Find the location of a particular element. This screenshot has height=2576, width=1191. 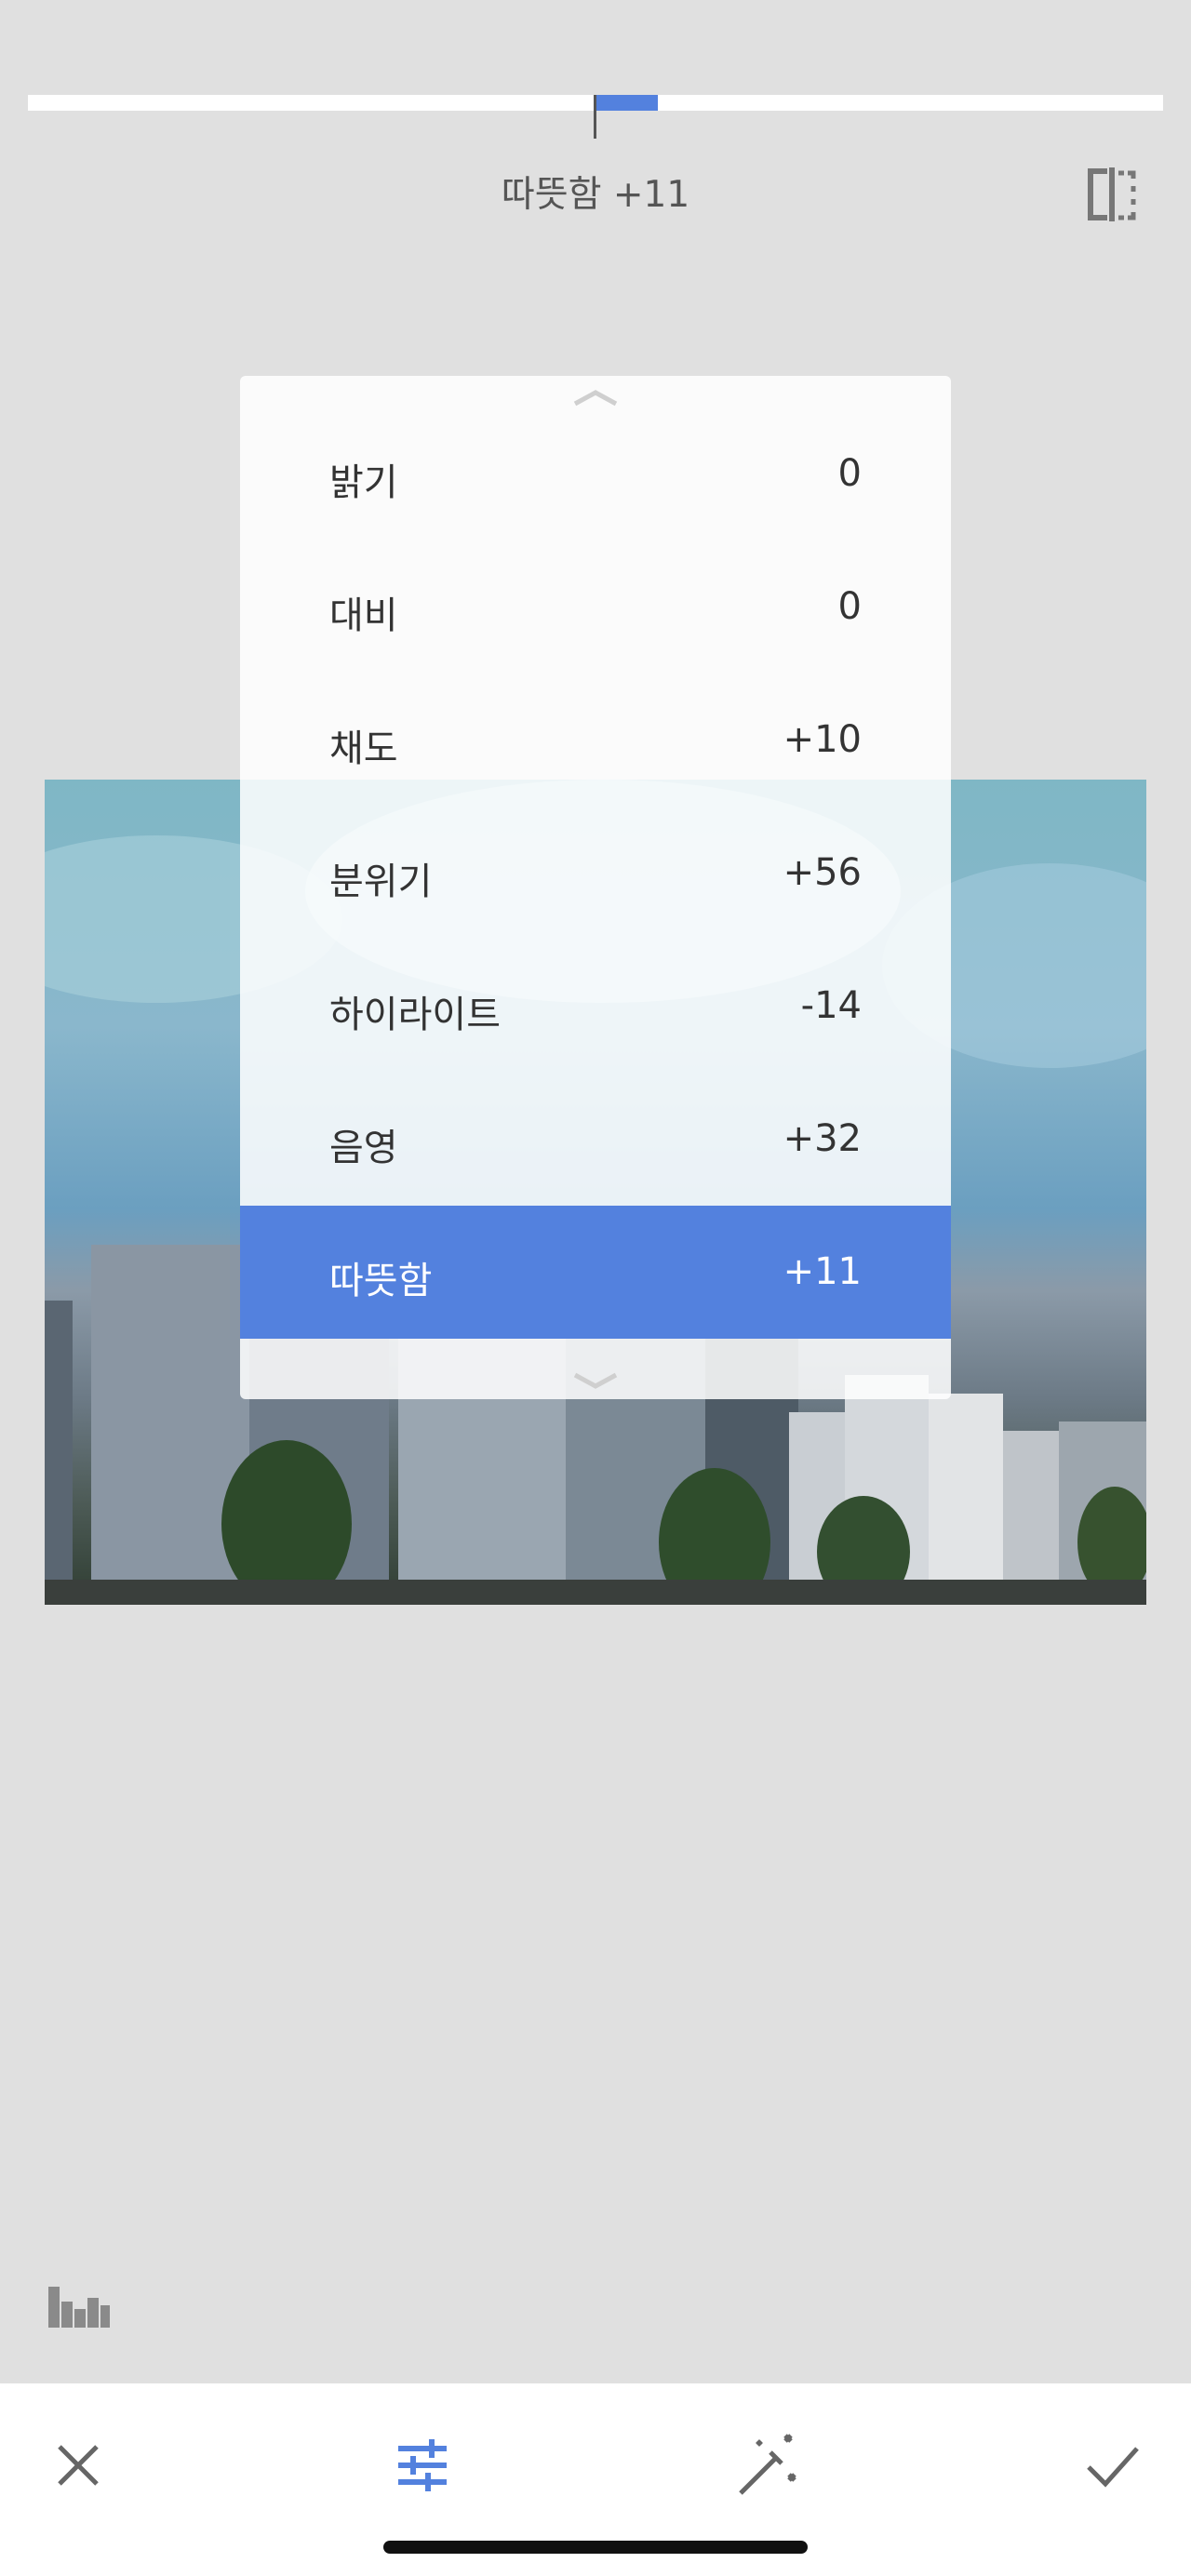

menu-item: 채도 +10 is located at coordinates (595, 740).